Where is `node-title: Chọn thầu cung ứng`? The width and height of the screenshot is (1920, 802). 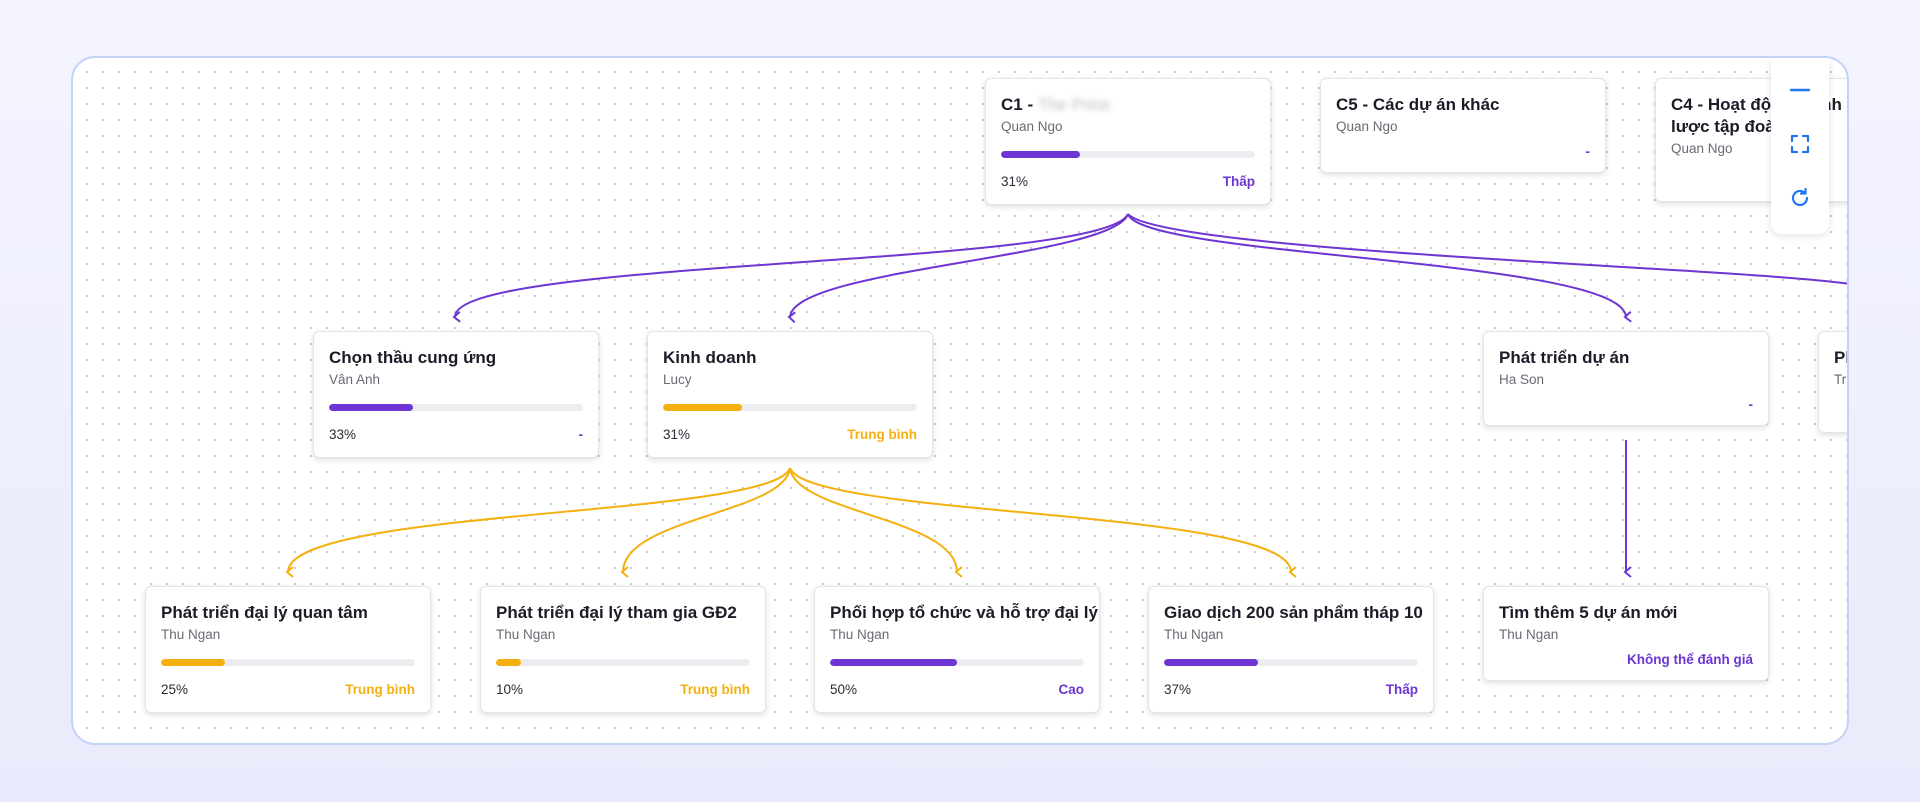 node-title: Chọn thầu cung ứng is located at coordinates (413, 357).